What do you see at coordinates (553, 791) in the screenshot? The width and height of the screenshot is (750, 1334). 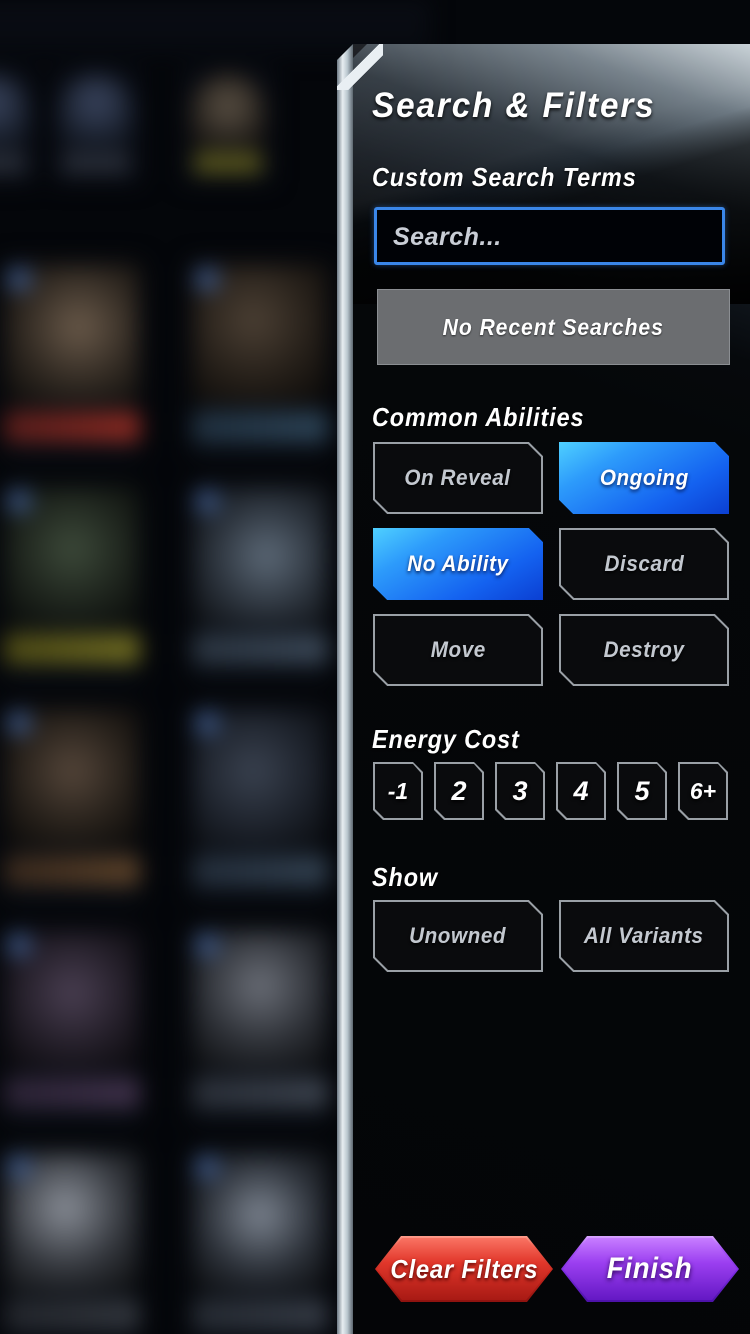 I see `energy-cost-row: -1 2 3 4 5 6+` at bounding box center [553, 791].